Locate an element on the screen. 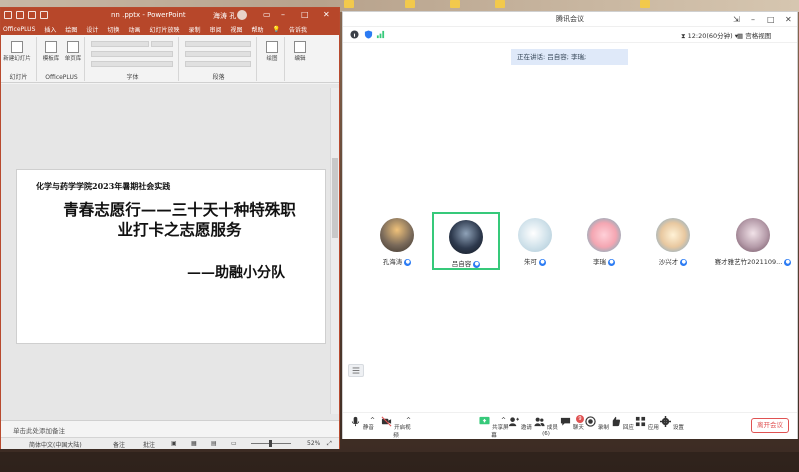  status-bar: 简体中文(中国大陆) 备注 批注 ▣ ▦ ▤ ▭ 52% ⤢ is located at coordinates (170, 443).